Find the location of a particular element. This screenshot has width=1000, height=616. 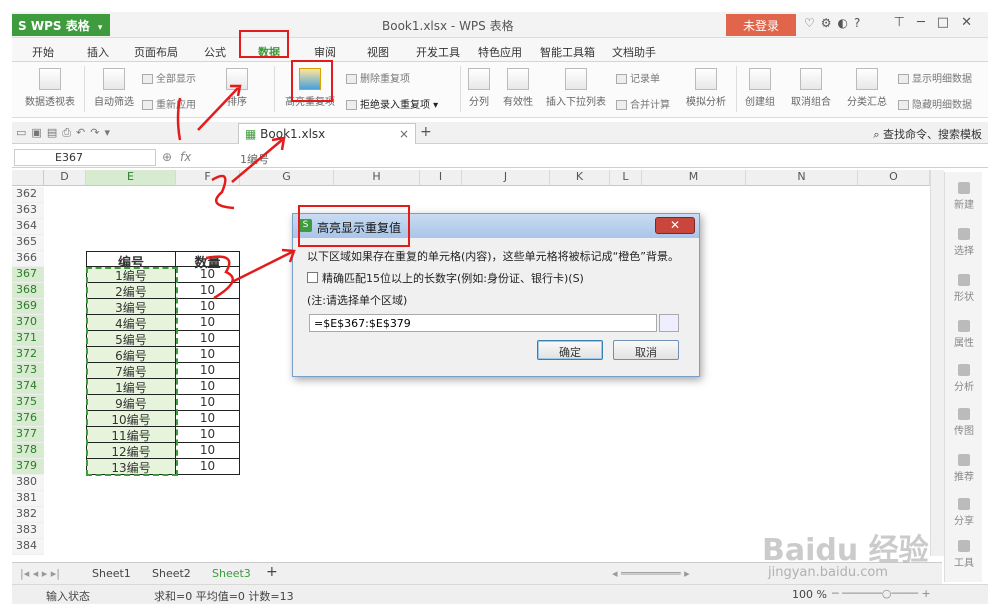

annotation-step2-stroke is located at coordinates (223, 192).